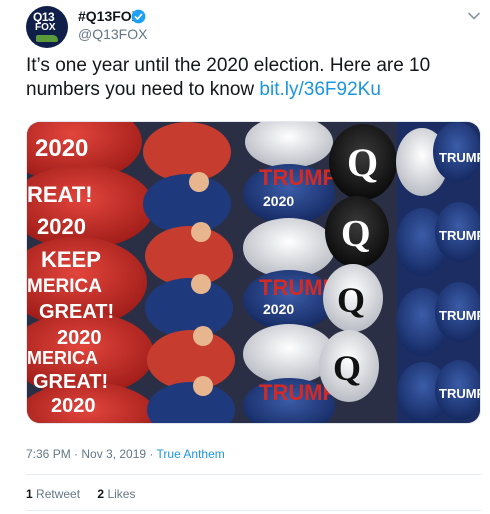  Describe the element at coordinates (438, 272) in the screenshot. I see `blue-trump-buttons-column: TRUMP TRUMP TRUMP TRUMP` at that location.